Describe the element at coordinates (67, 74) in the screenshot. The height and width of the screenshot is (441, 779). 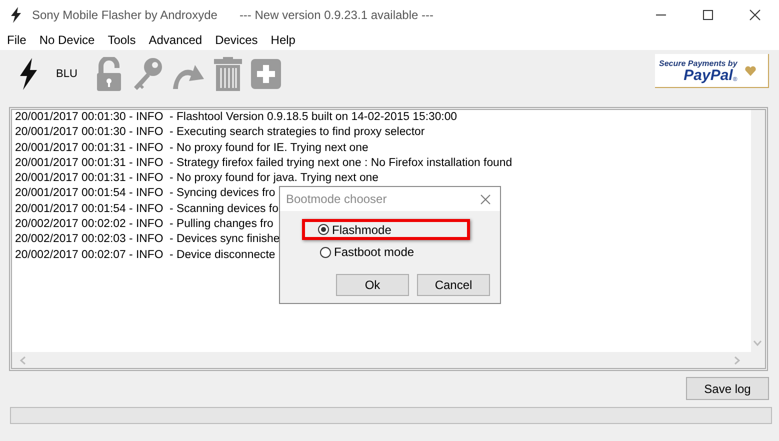
I see `device-label: BLU` at that location.